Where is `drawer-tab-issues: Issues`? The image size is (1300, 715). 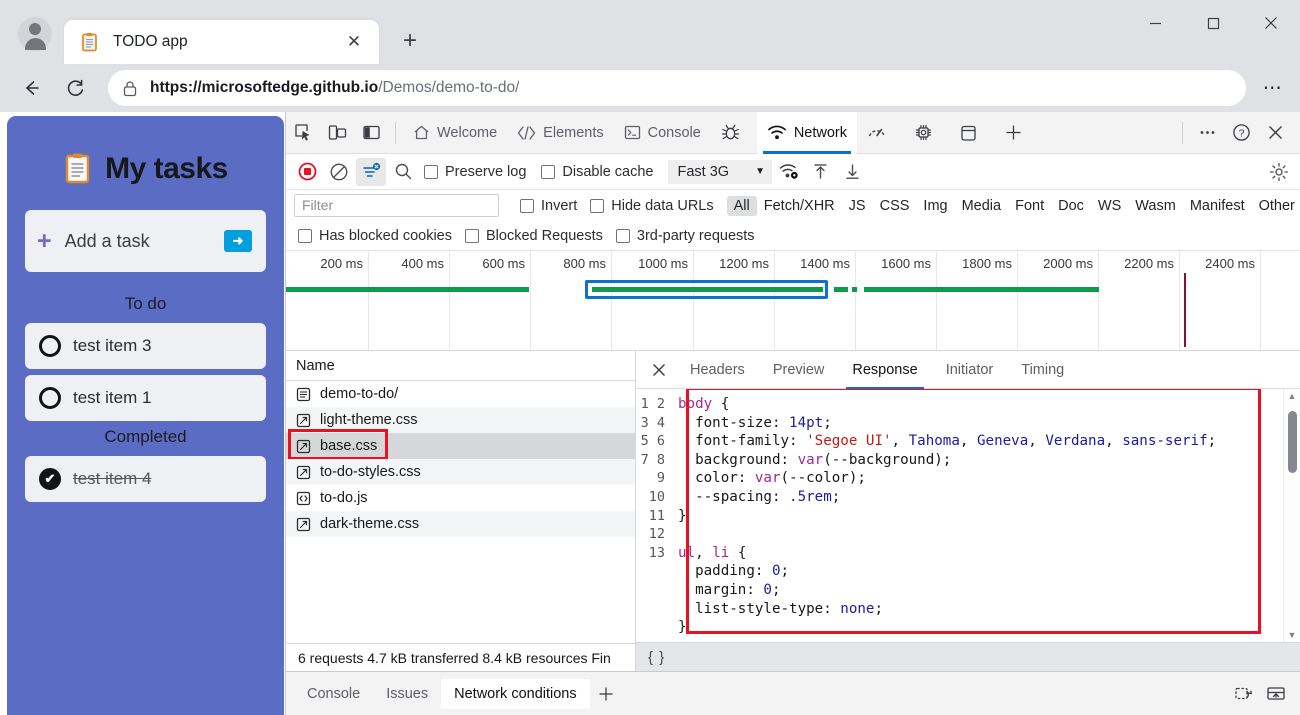 drawer-tab-issues: Issues is located at coordinates (407, 694).